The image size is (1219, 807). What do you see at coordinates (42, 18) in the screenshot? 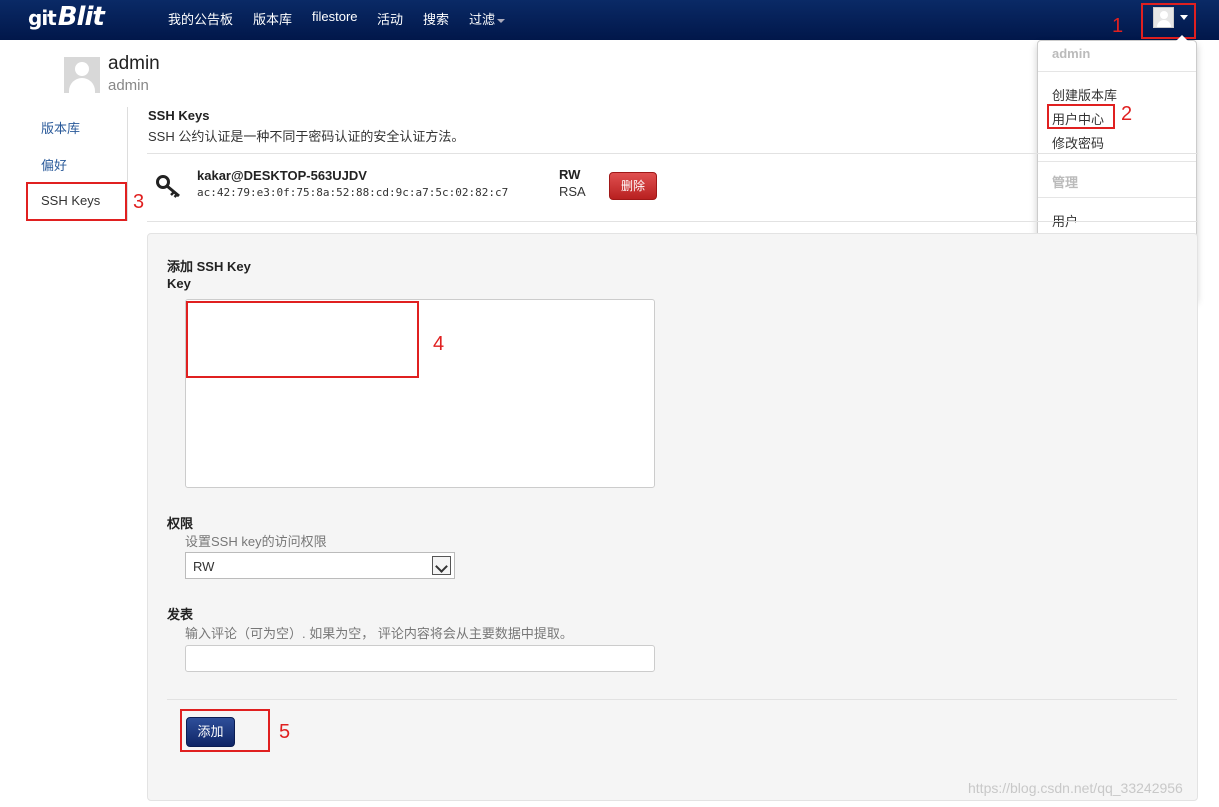
I see `logo-prefix: git` at bounding box center [42, 18].